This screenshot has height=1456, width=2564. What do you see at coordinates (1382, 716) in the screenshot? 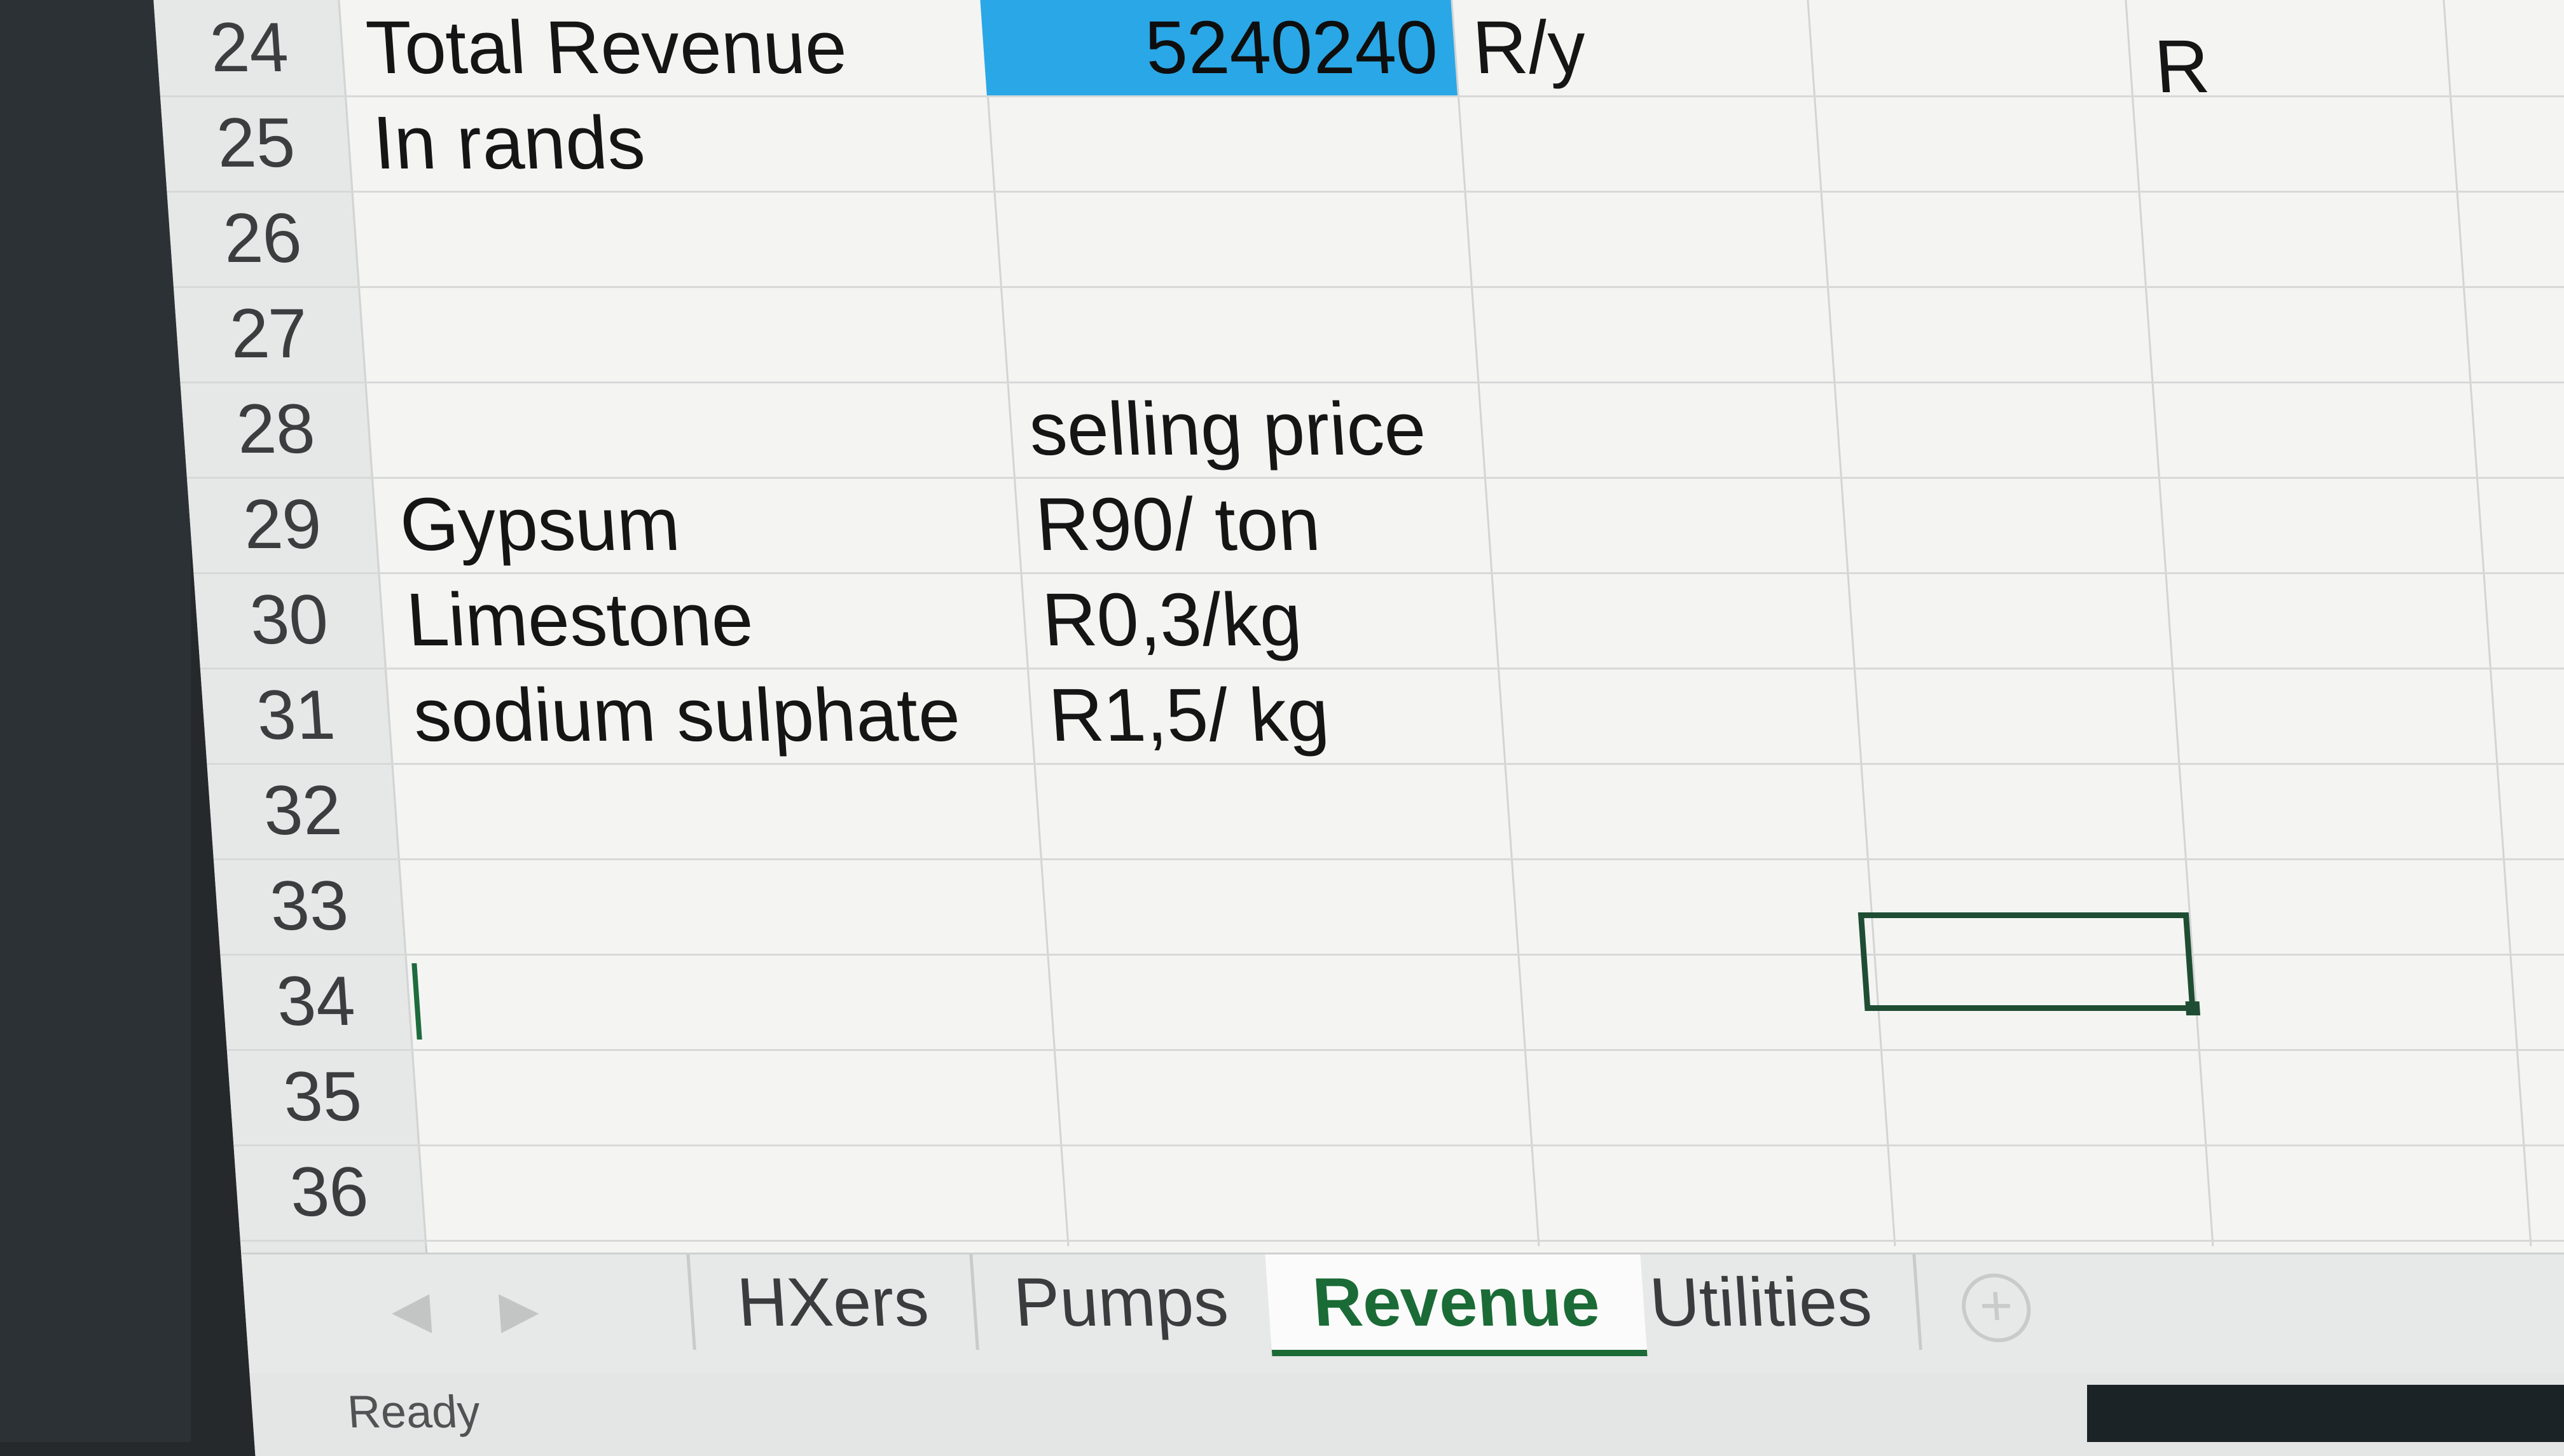
I see `table-row: 31 sodium sulphate R1,5/ kg` at bounding box center [1382, 716].